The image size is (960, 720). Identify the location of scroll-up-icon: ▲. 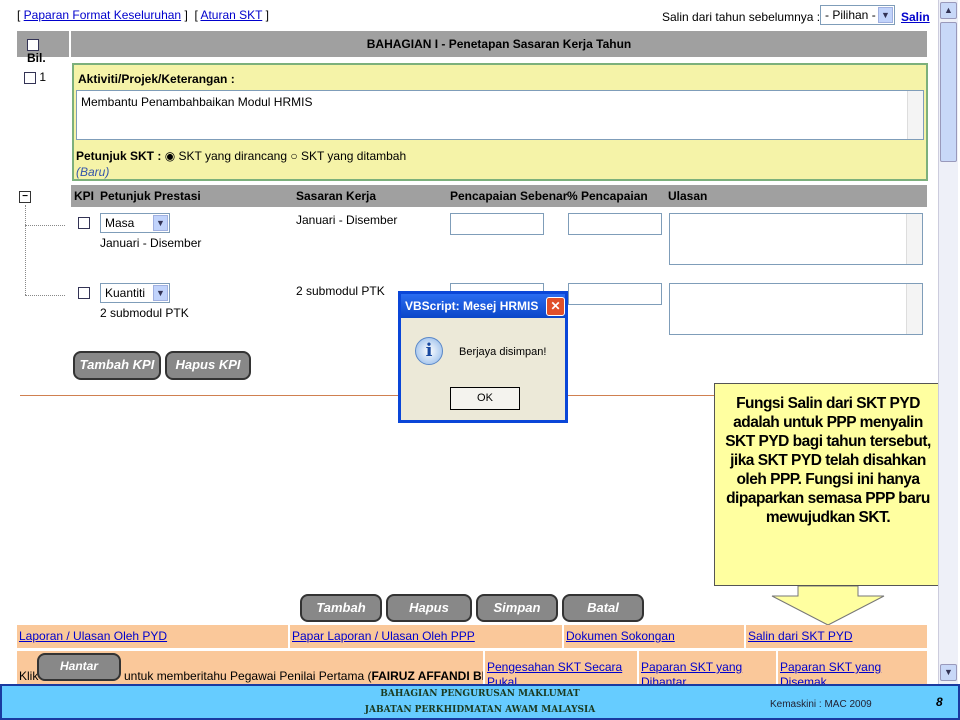
(948, 10).